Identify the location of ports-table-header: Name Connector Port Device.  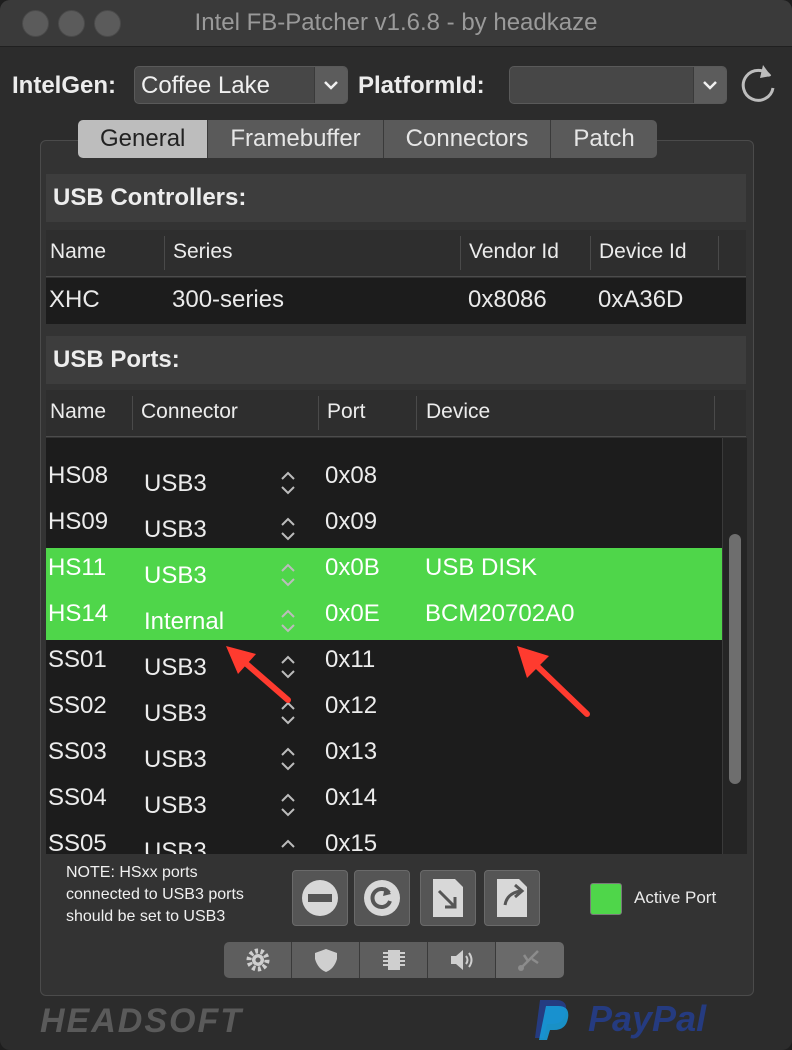
(396, 413).